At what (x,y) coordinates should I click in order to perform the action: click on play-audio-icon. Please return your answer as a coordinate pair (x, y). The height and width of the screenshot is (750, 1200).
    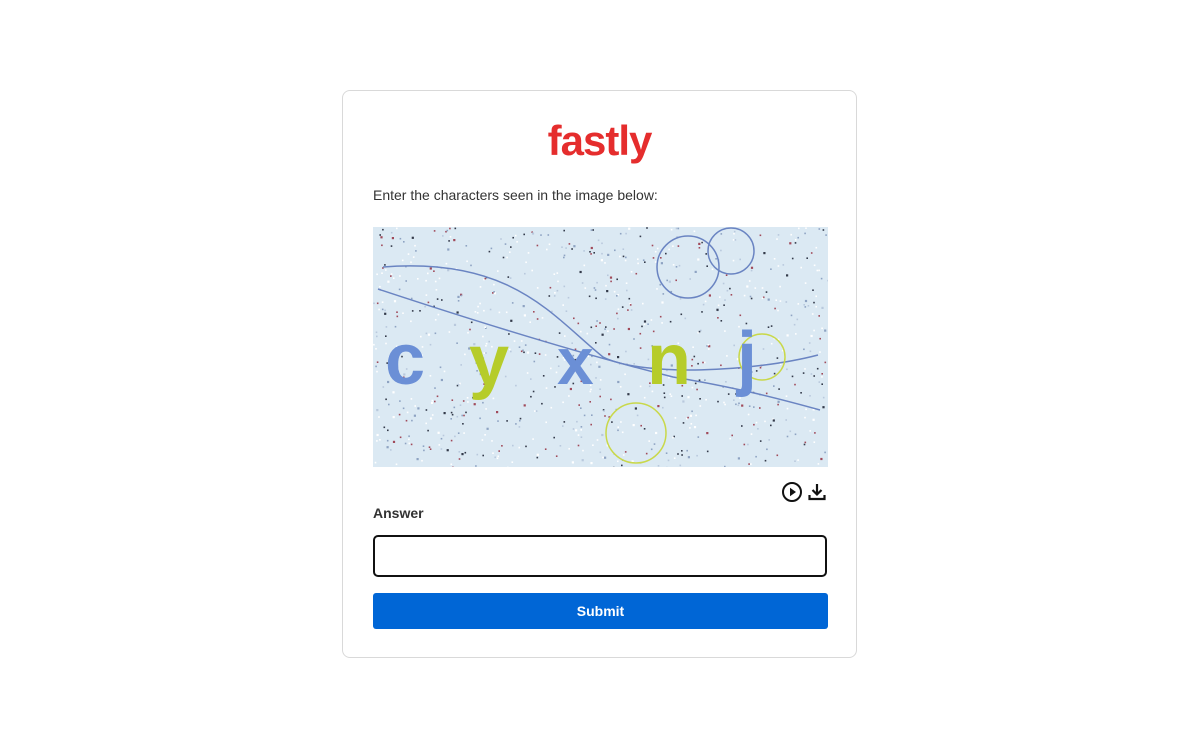
    Looking at the image, I should click on (792, 492).